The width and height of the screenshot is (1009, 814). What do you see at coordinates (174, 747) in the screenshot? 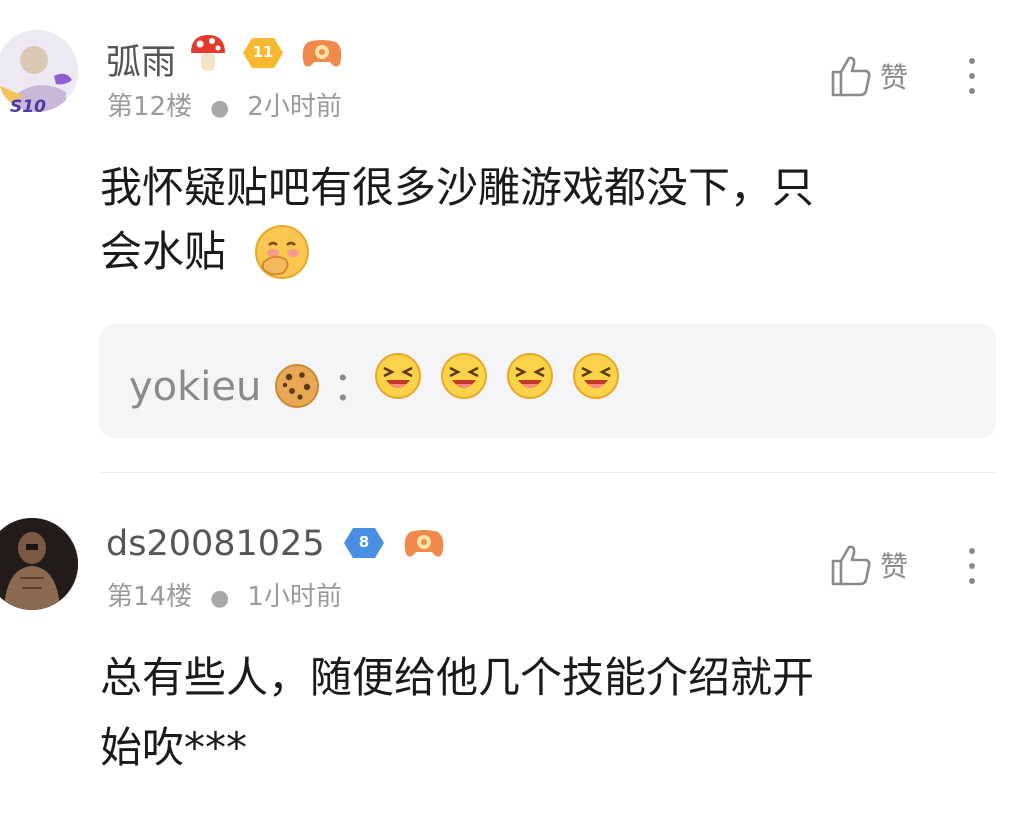
I see `comment-line: 始吹***` at bounding box center [174, 747].